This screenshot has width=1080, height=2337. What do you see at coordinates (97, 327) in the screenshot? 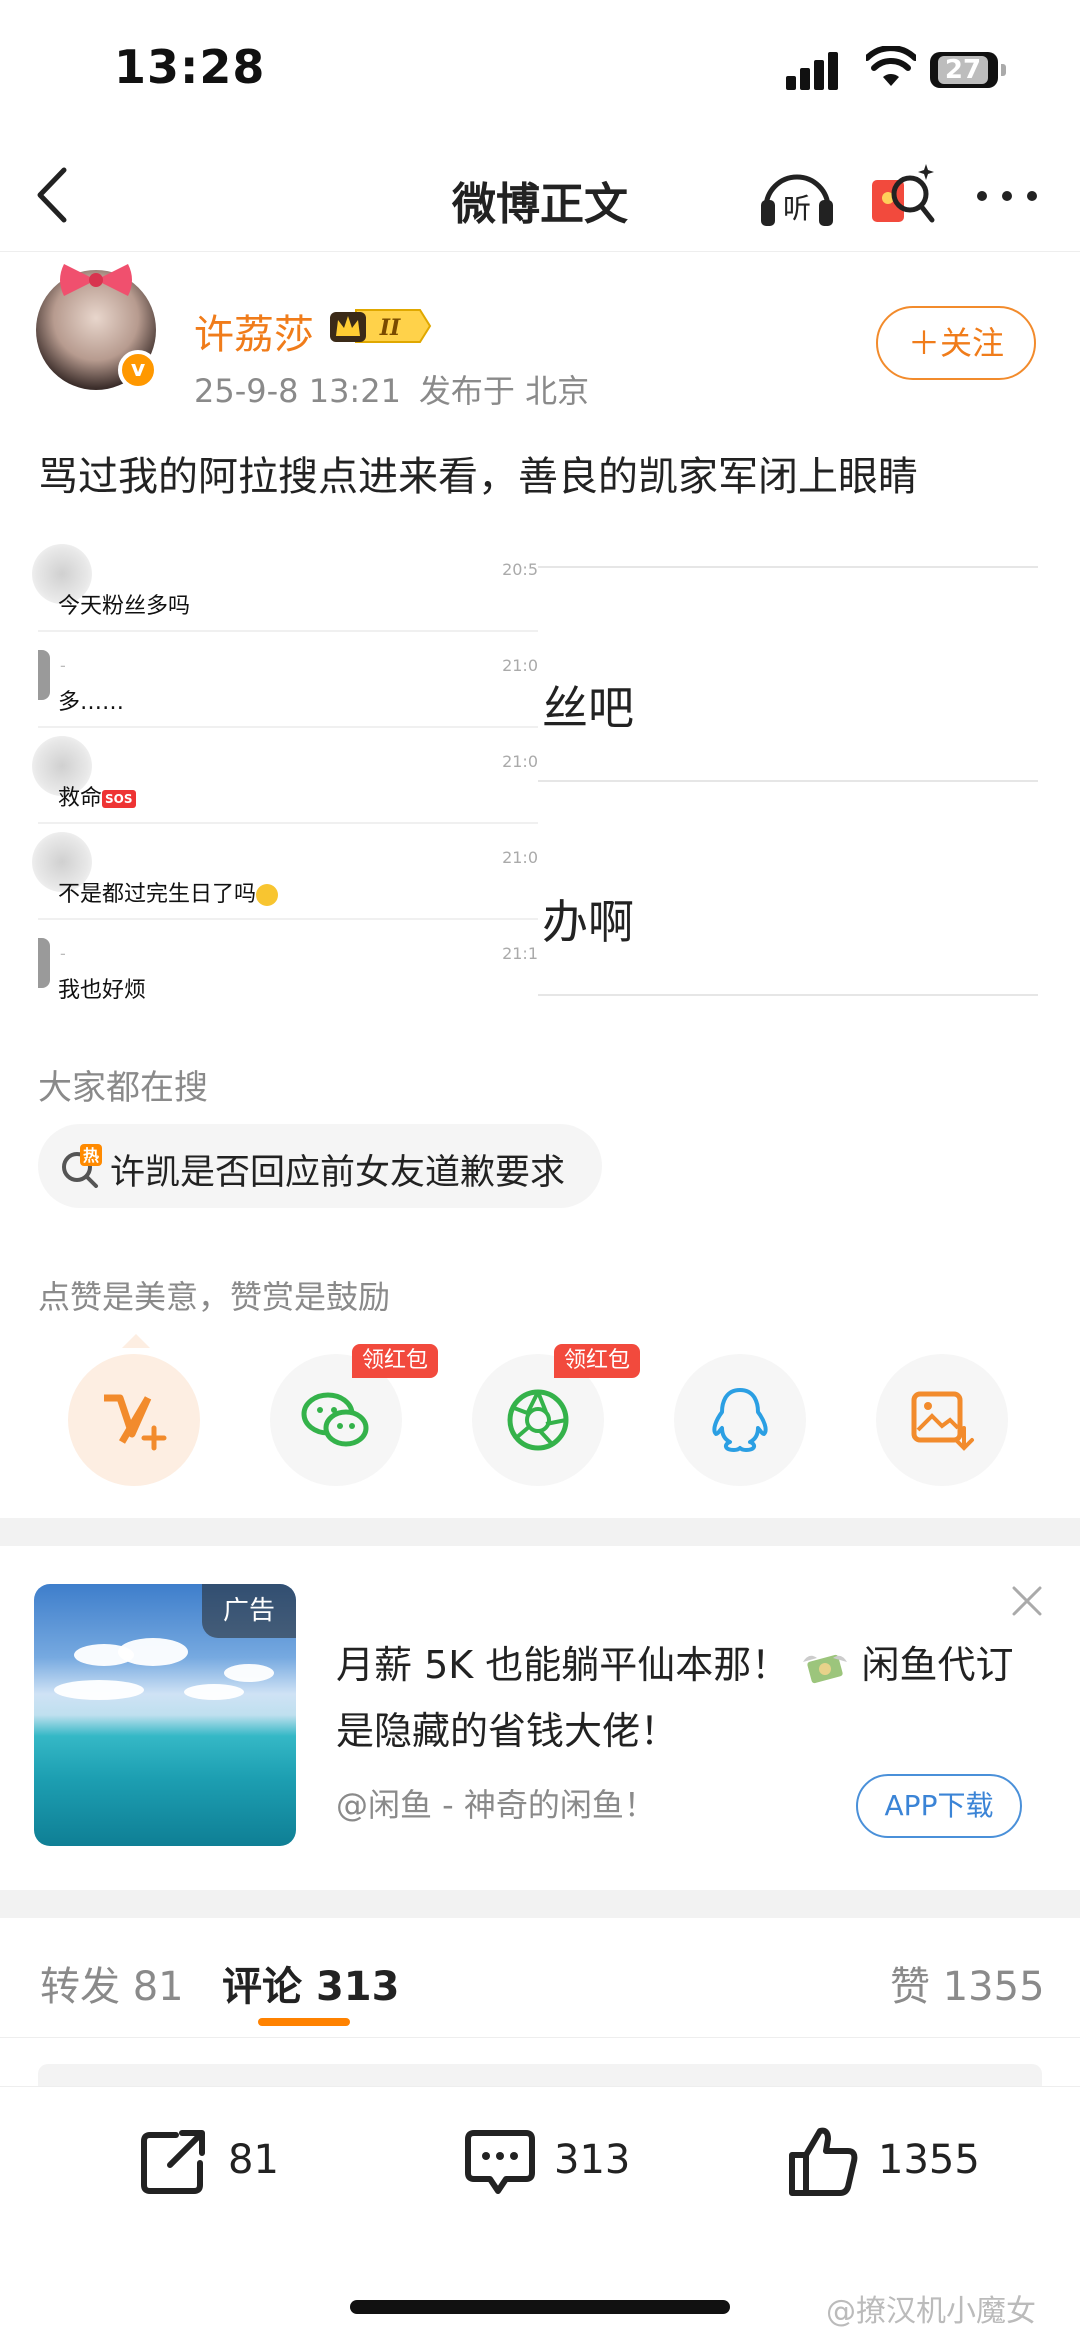
I see `author-avatar: v` at bounding box center [97, 327].